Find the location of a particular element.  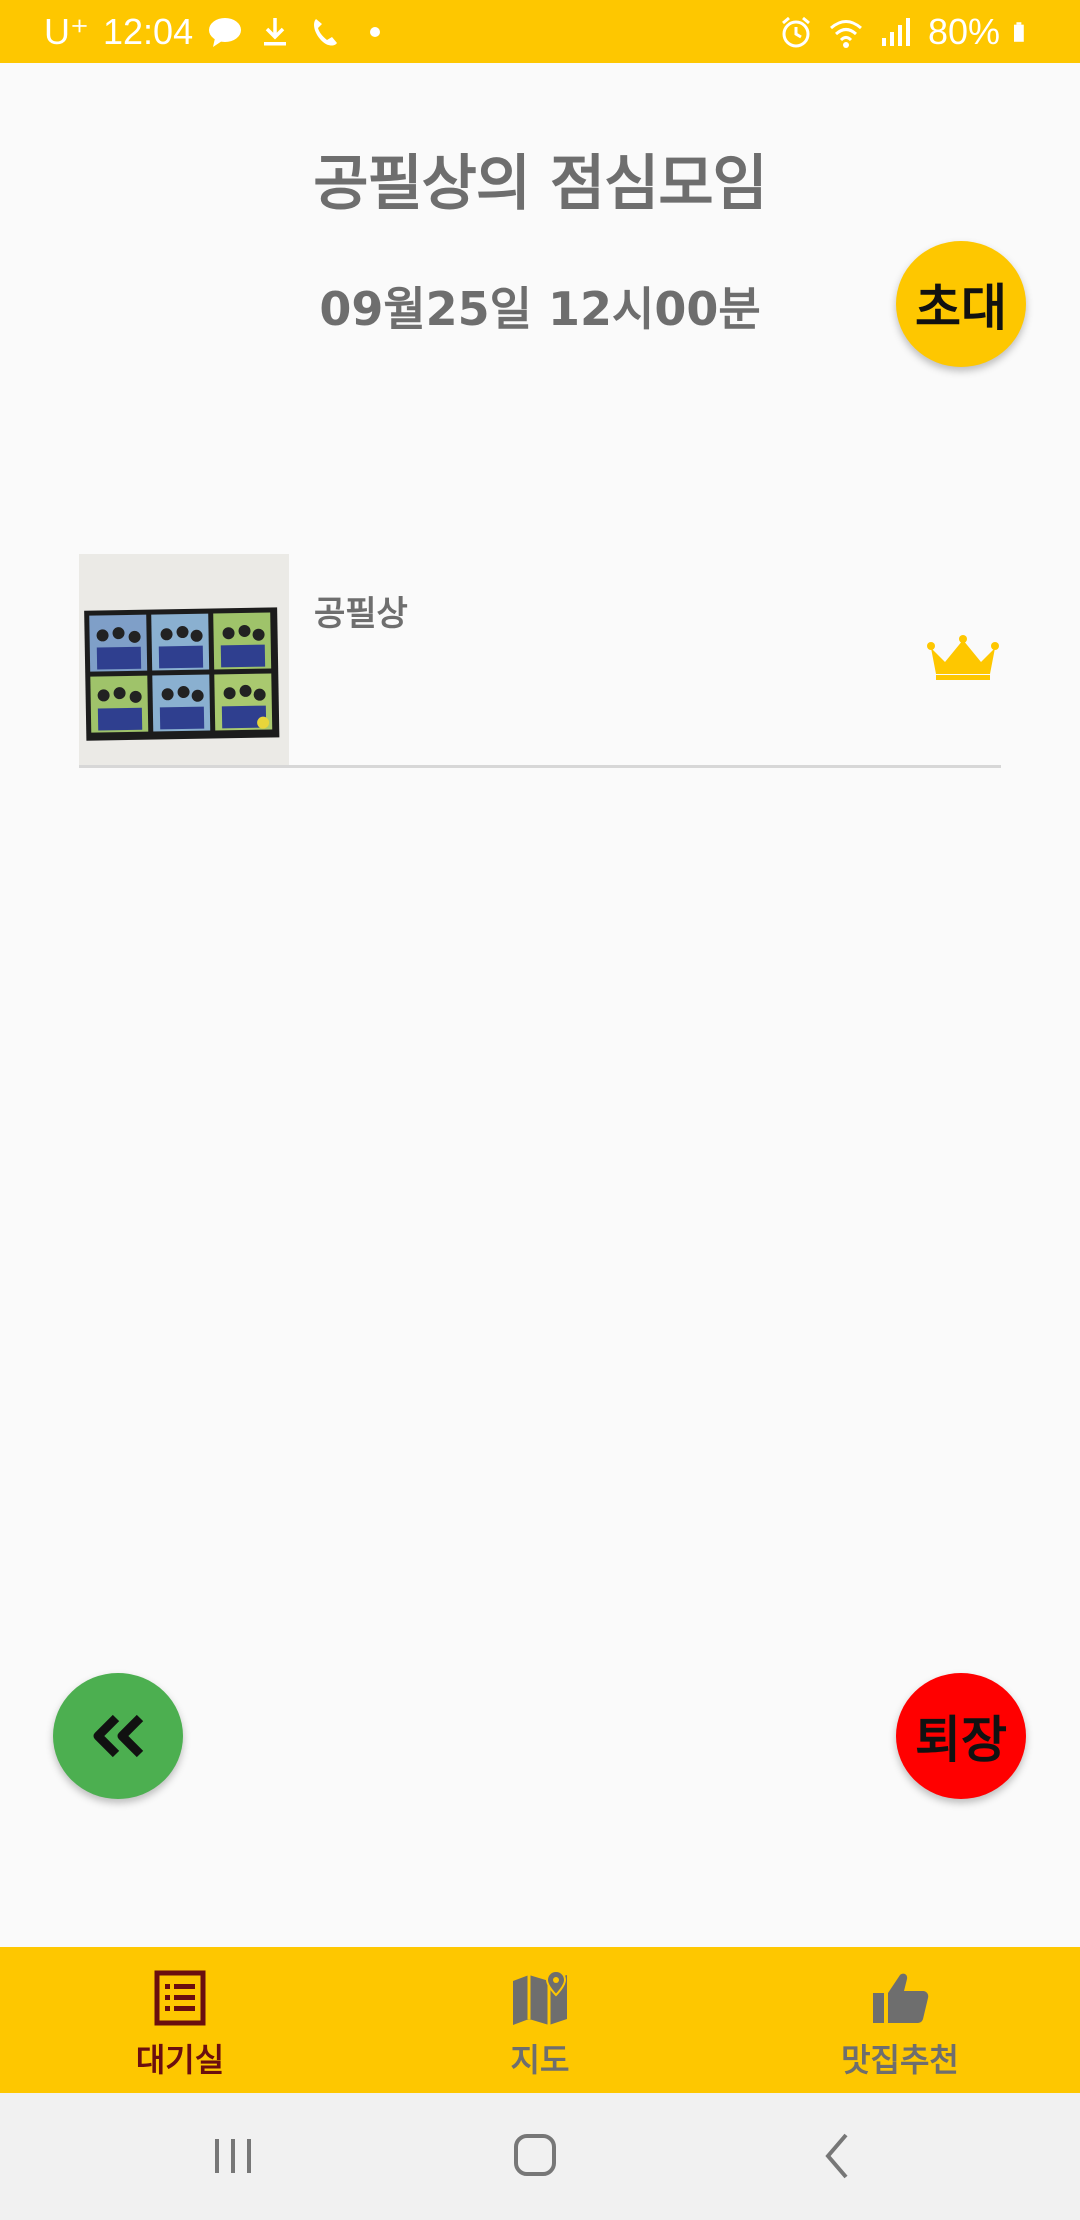

bottom-nav: 대기실 지도 맛집추천 is located at coordinates (540, 2020).